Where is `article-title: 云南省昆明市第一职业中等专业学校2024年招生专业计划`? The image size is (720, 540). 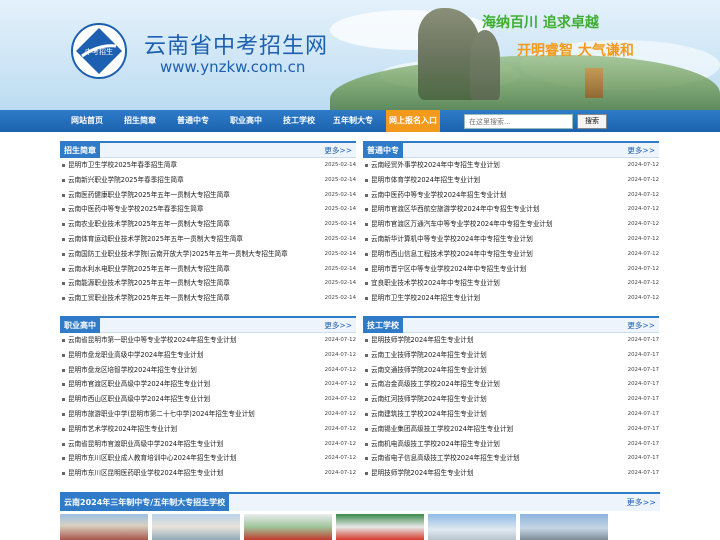 article-title: 云南省昆明市第一职业中等专业学校2024年招生专业计划 is located at coordinates (152, 340).